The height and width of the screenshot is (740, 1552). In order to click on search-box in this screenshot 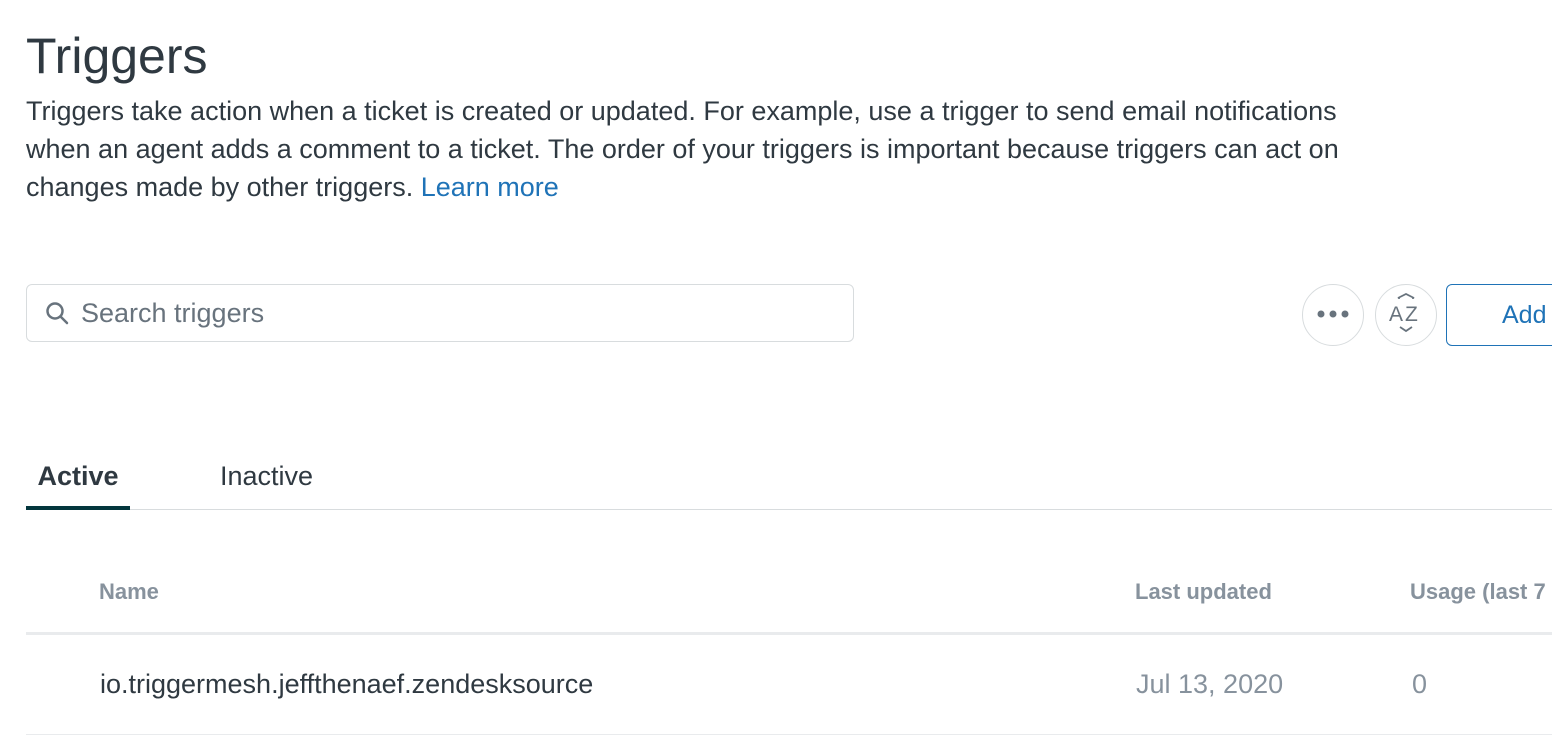, I will do `click(440, 313)`.